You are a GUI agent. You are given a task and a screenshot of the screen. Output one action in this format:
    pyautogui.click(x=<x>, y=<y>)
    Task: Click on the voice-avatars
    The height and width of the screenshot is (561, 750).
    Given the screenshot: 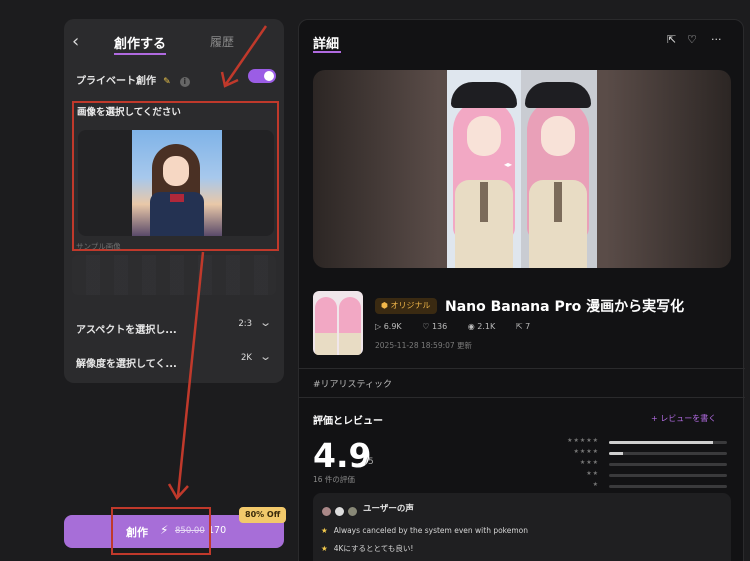 What is the action you would take?
    pyautogui.click(x=340, y=511)
    